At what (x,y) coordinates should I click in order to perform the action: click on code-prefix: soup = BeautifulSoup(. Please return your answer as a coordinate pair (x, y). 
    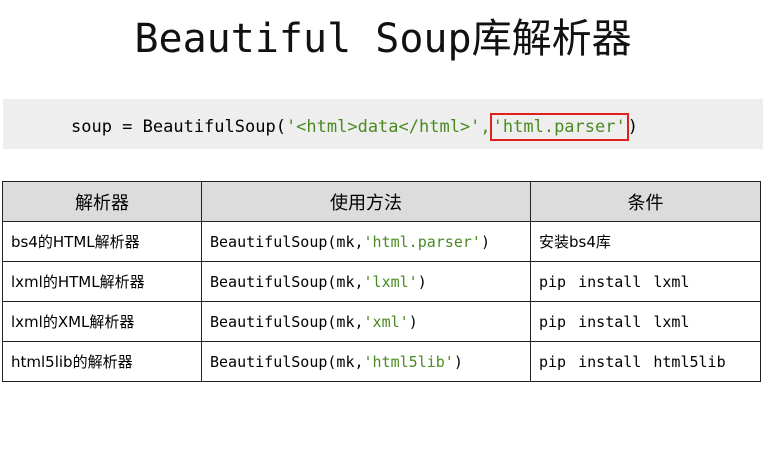
    Looking at the image, I should click on (178, 127).